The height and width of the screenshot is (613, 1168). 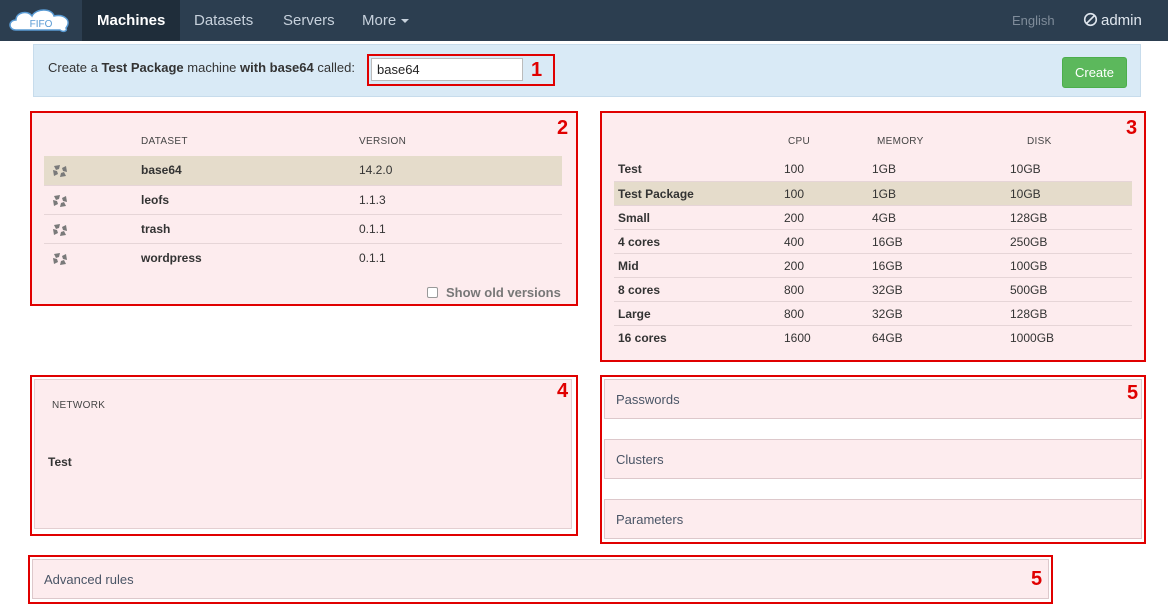 I want to click on package-row: 16 cores 1600 64GB 1000GB, so click(x=873, y=337).